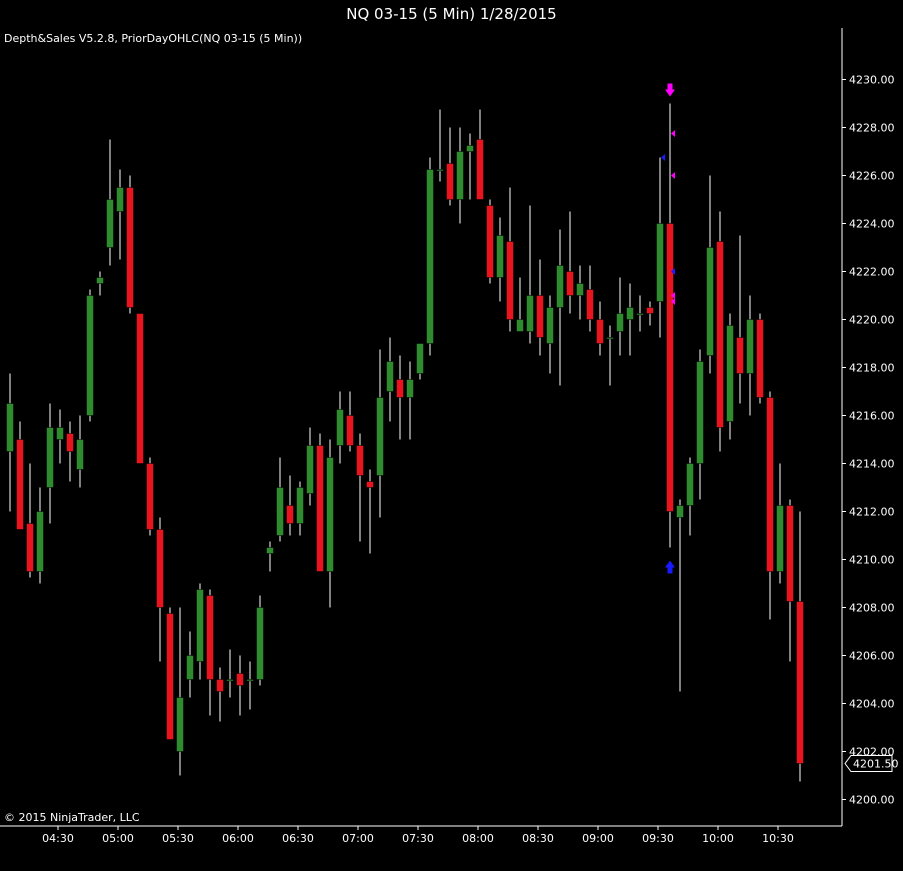 The height and width of the screenshot is (871, 903). What do you see at coordinates (872, 320) in the screenshot?
I see `y-tick-label: 4220.00` at bounding box center [872, 320].